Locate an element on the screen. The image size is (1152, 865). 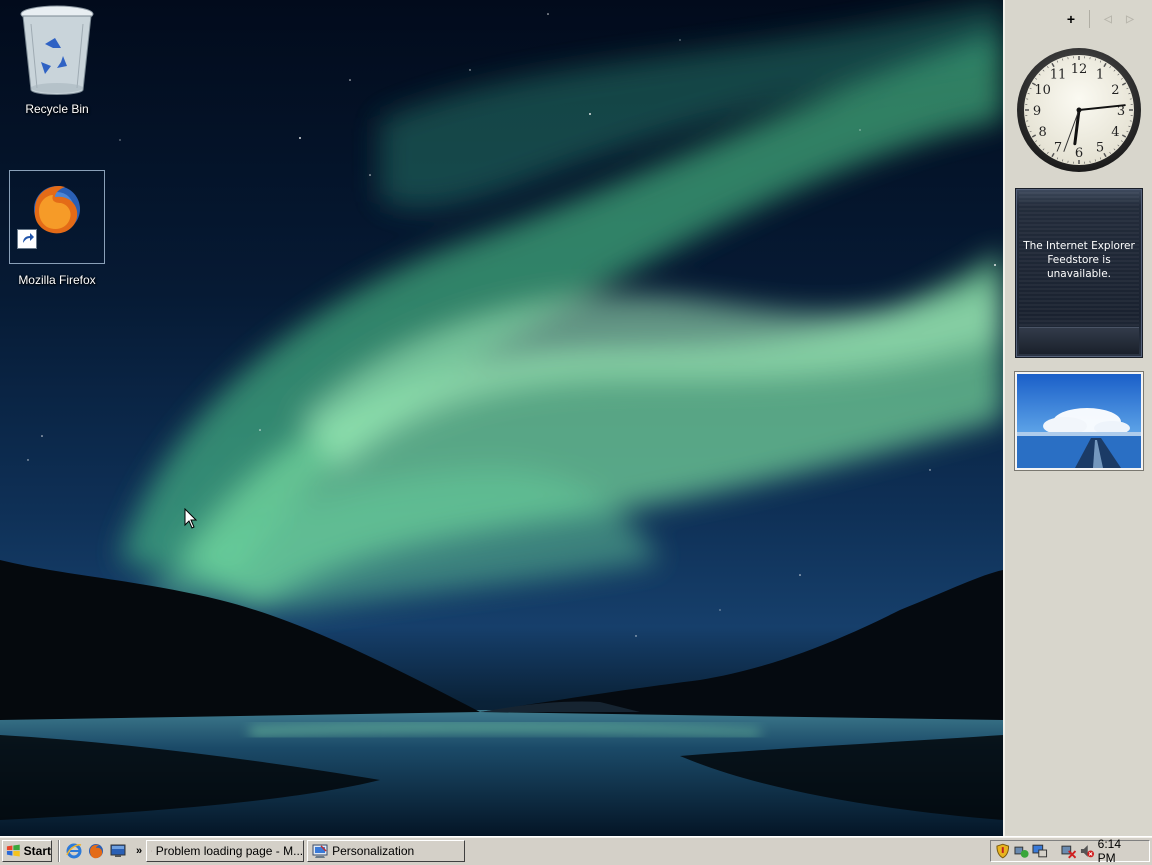
taskbar-divider is located at coordinates (59, 851).